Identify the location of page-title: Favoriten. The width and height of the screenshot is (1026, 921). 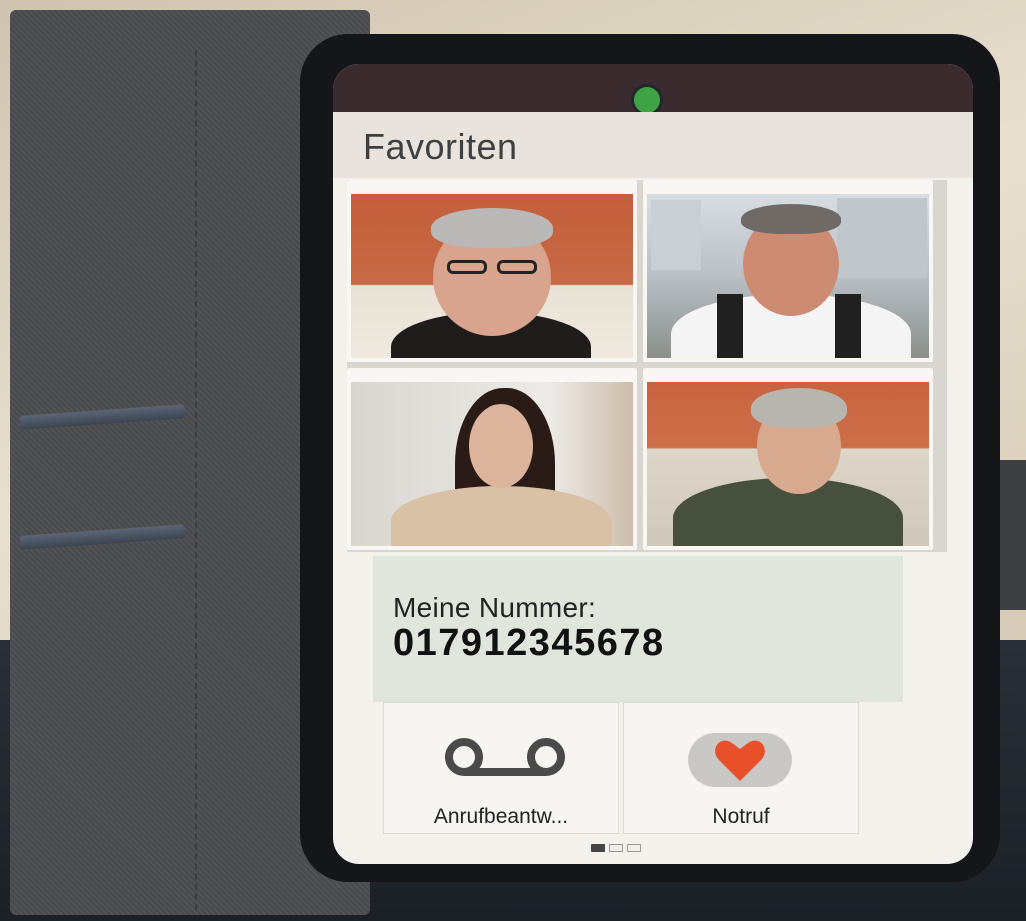
(440, 146).